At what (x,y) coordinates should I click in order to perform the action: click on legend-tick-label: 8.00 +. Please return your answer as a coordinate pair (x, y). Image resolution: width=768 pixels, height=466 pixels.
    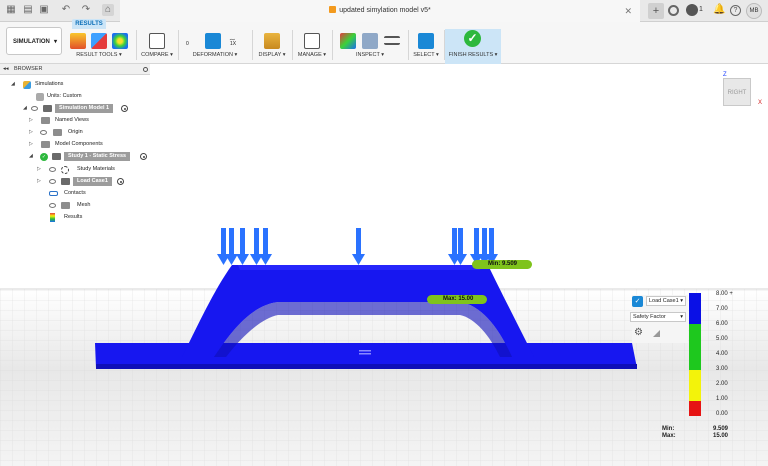
    Looking at the image, I should click on (724, 294).